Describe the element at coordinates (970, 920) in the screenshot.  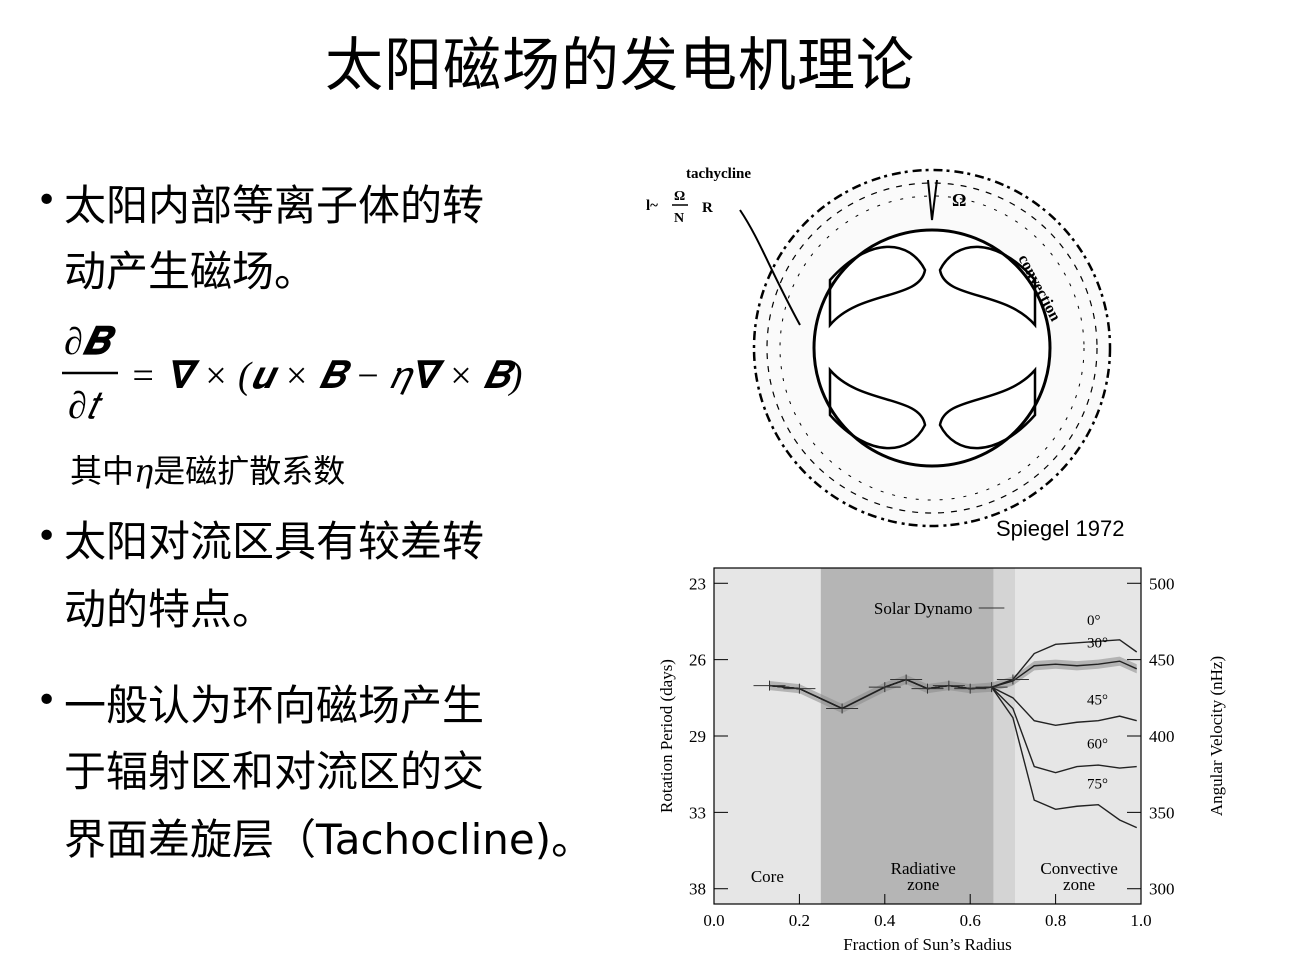
I see `x-tick-label: 0.6` at that location.